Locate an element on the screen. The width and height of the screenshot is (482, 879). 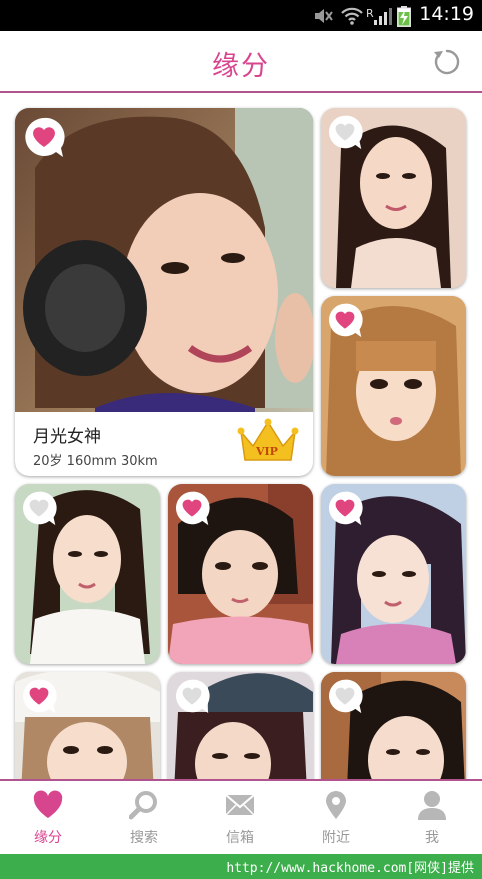
page-title: 缘分 is located at coordinates (241, 66).